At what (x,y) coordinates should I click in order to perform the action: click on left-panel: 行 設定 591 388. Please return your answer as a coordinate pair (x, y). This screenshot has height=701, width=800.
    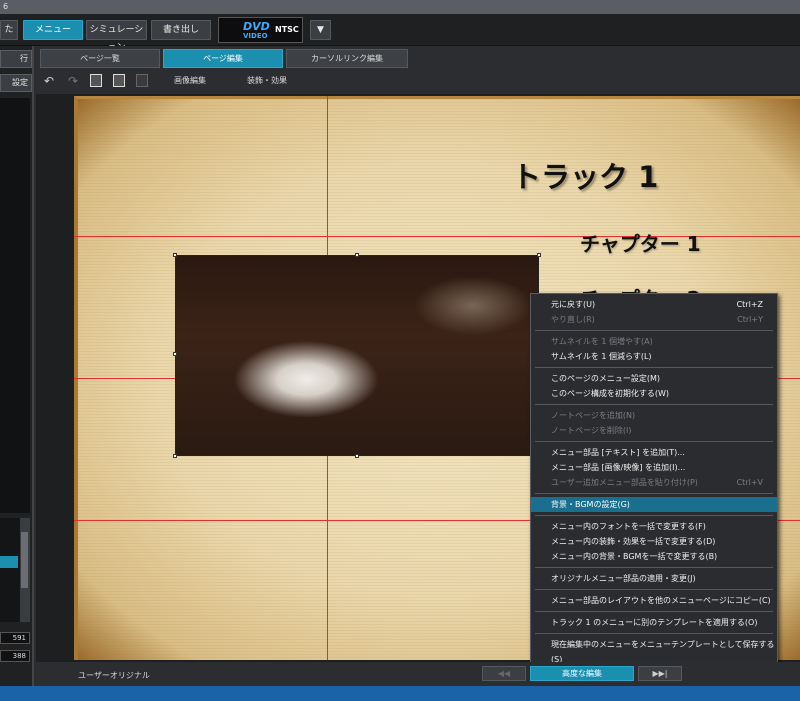
    Looking at the image, I should click on (17, 366).